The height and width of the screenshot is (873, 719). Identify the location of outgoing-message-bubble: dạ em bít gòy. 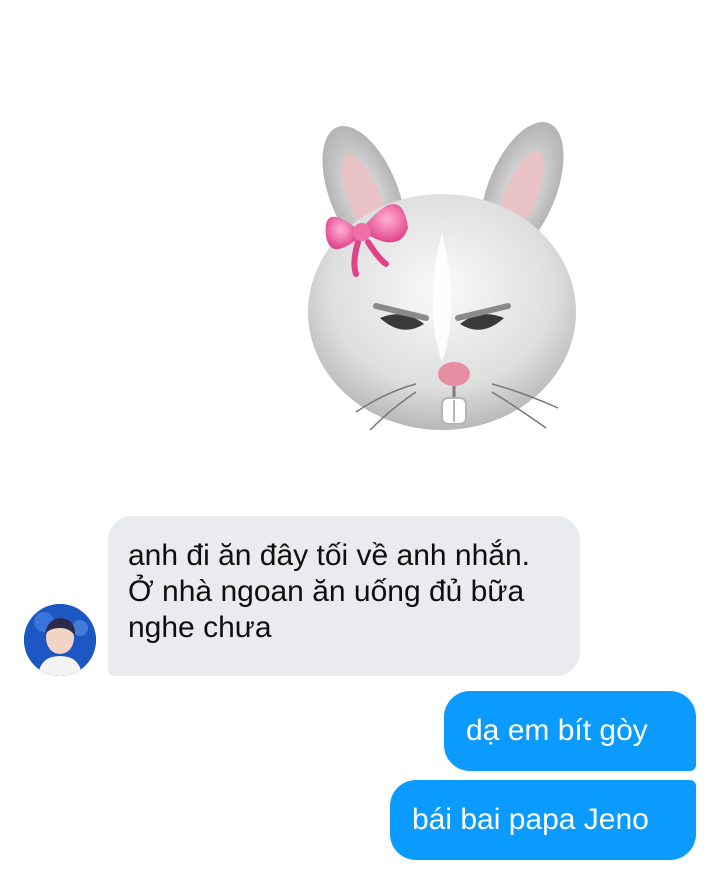
(570, 731).